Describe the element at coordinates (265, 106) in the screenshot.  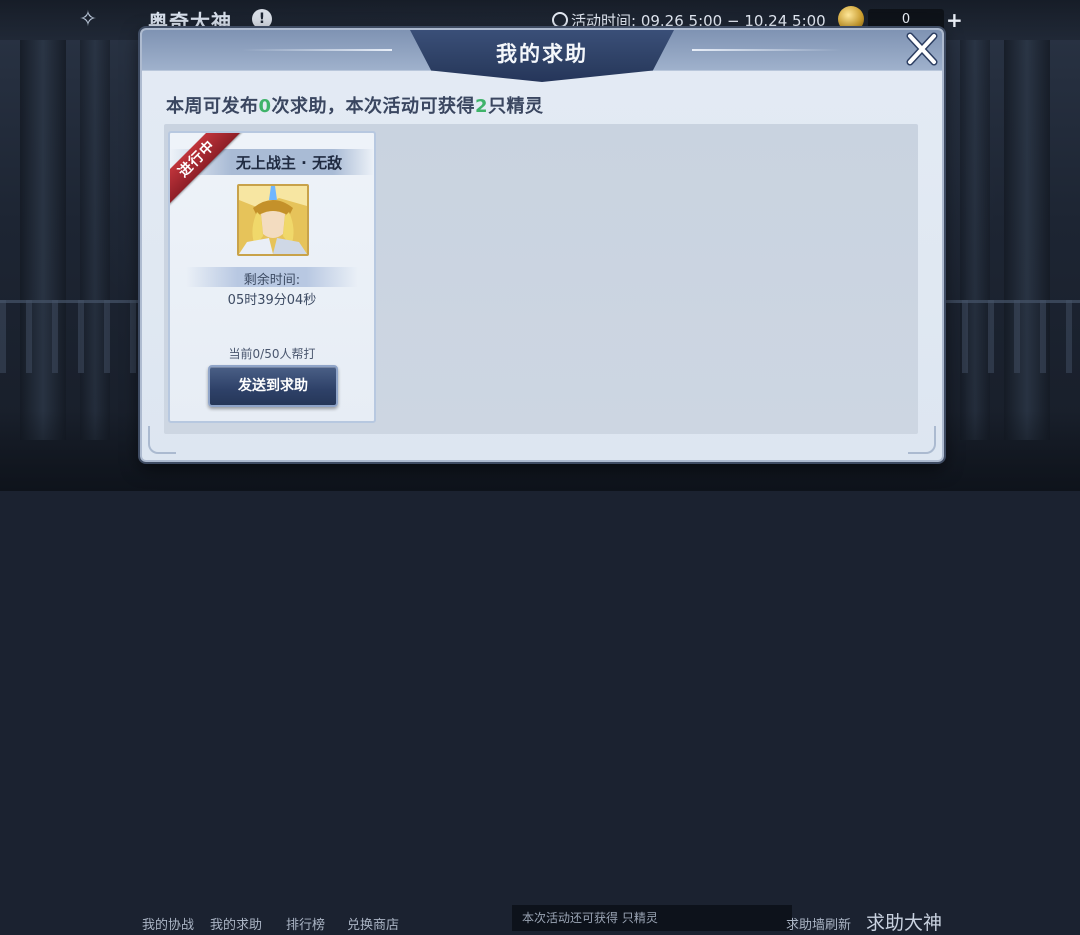
I see `publish-count: 0` at that location.